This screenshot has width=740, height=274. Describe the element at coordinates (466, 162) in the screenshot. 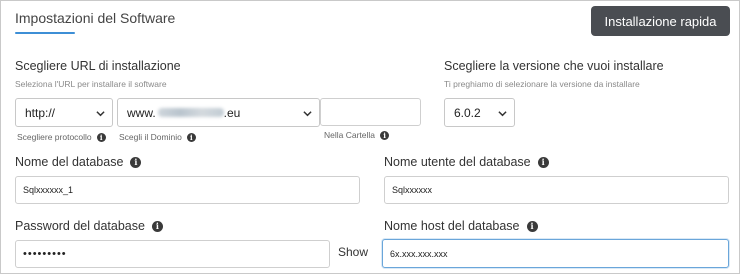

I see `db-user-label: Nome utente del database i` at that location.